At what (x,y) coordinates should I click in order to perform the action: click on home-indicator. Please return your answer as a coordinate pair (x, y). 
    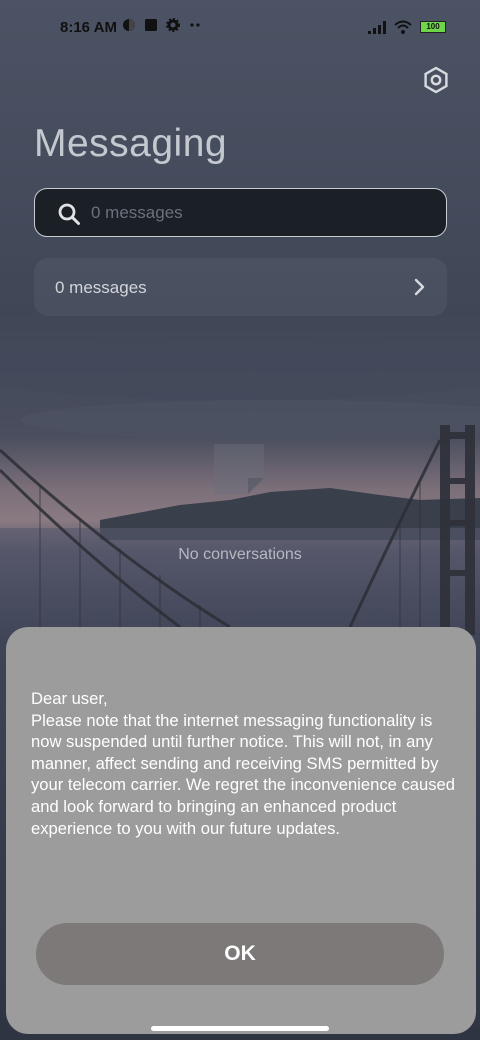
    Looking at the image, I should click on (240, 1028).